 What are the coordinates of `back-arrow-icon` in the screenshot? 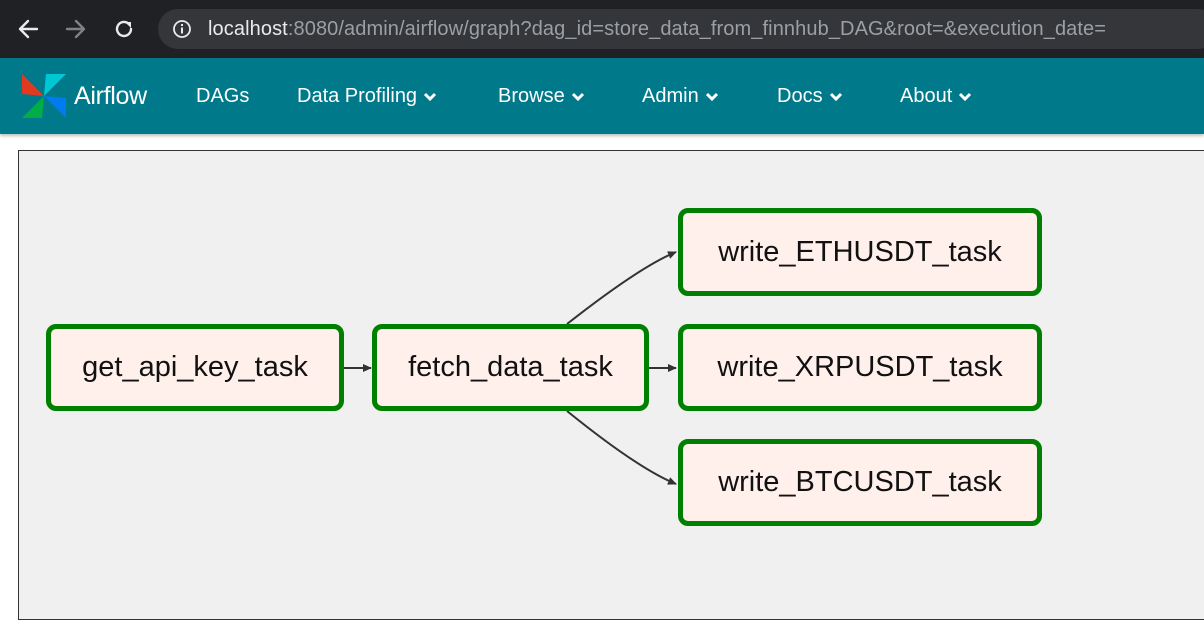 It's located at (28, 29).